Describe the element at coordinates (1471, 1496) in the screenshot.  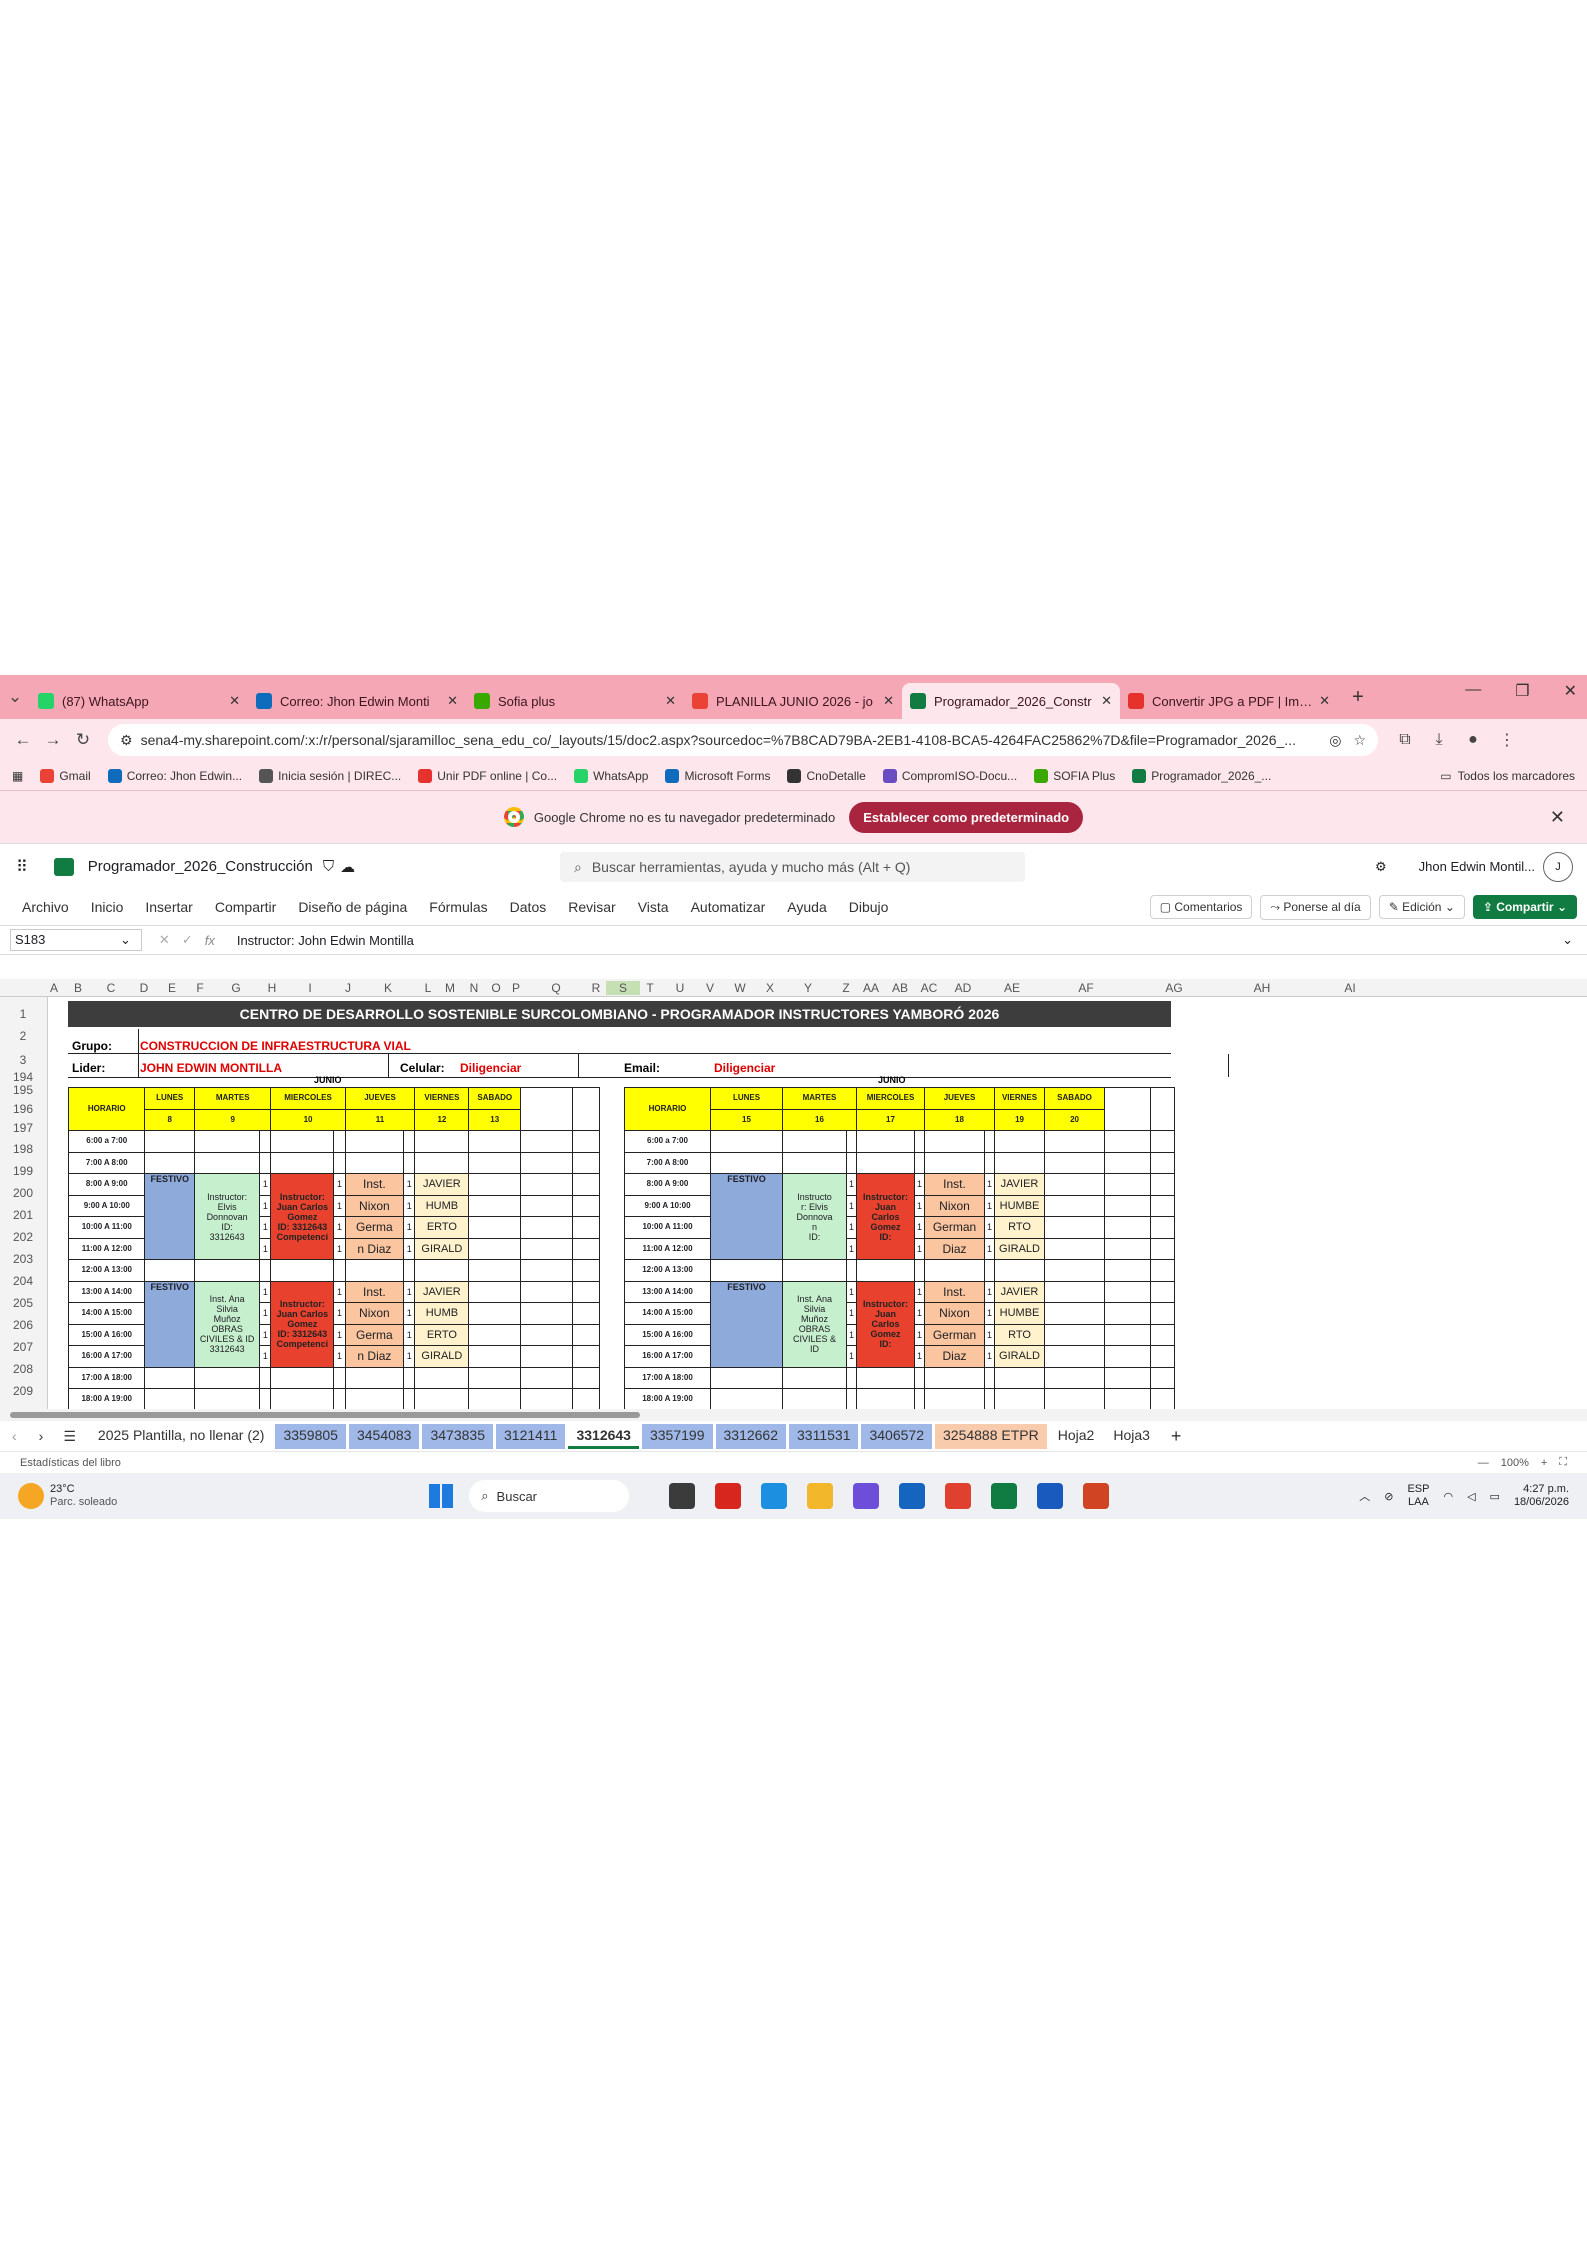
I see `volume-icon: ◁` at that location.